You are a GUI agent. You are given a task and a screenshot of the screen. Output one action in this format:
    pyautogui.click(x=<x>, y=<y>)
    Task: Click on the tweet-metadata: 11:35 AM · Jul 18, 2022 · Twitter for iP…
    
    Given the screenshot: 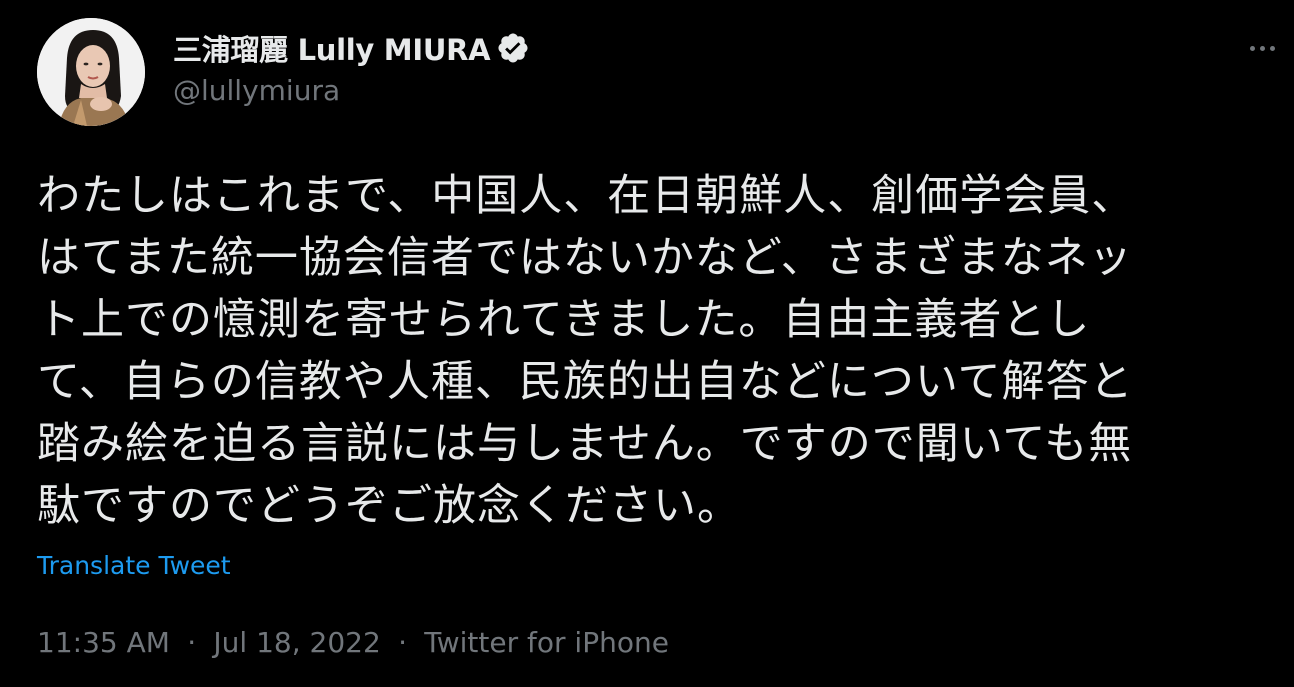 What is the action you would take?
    pyautogui.click(x=353, y=642)
    